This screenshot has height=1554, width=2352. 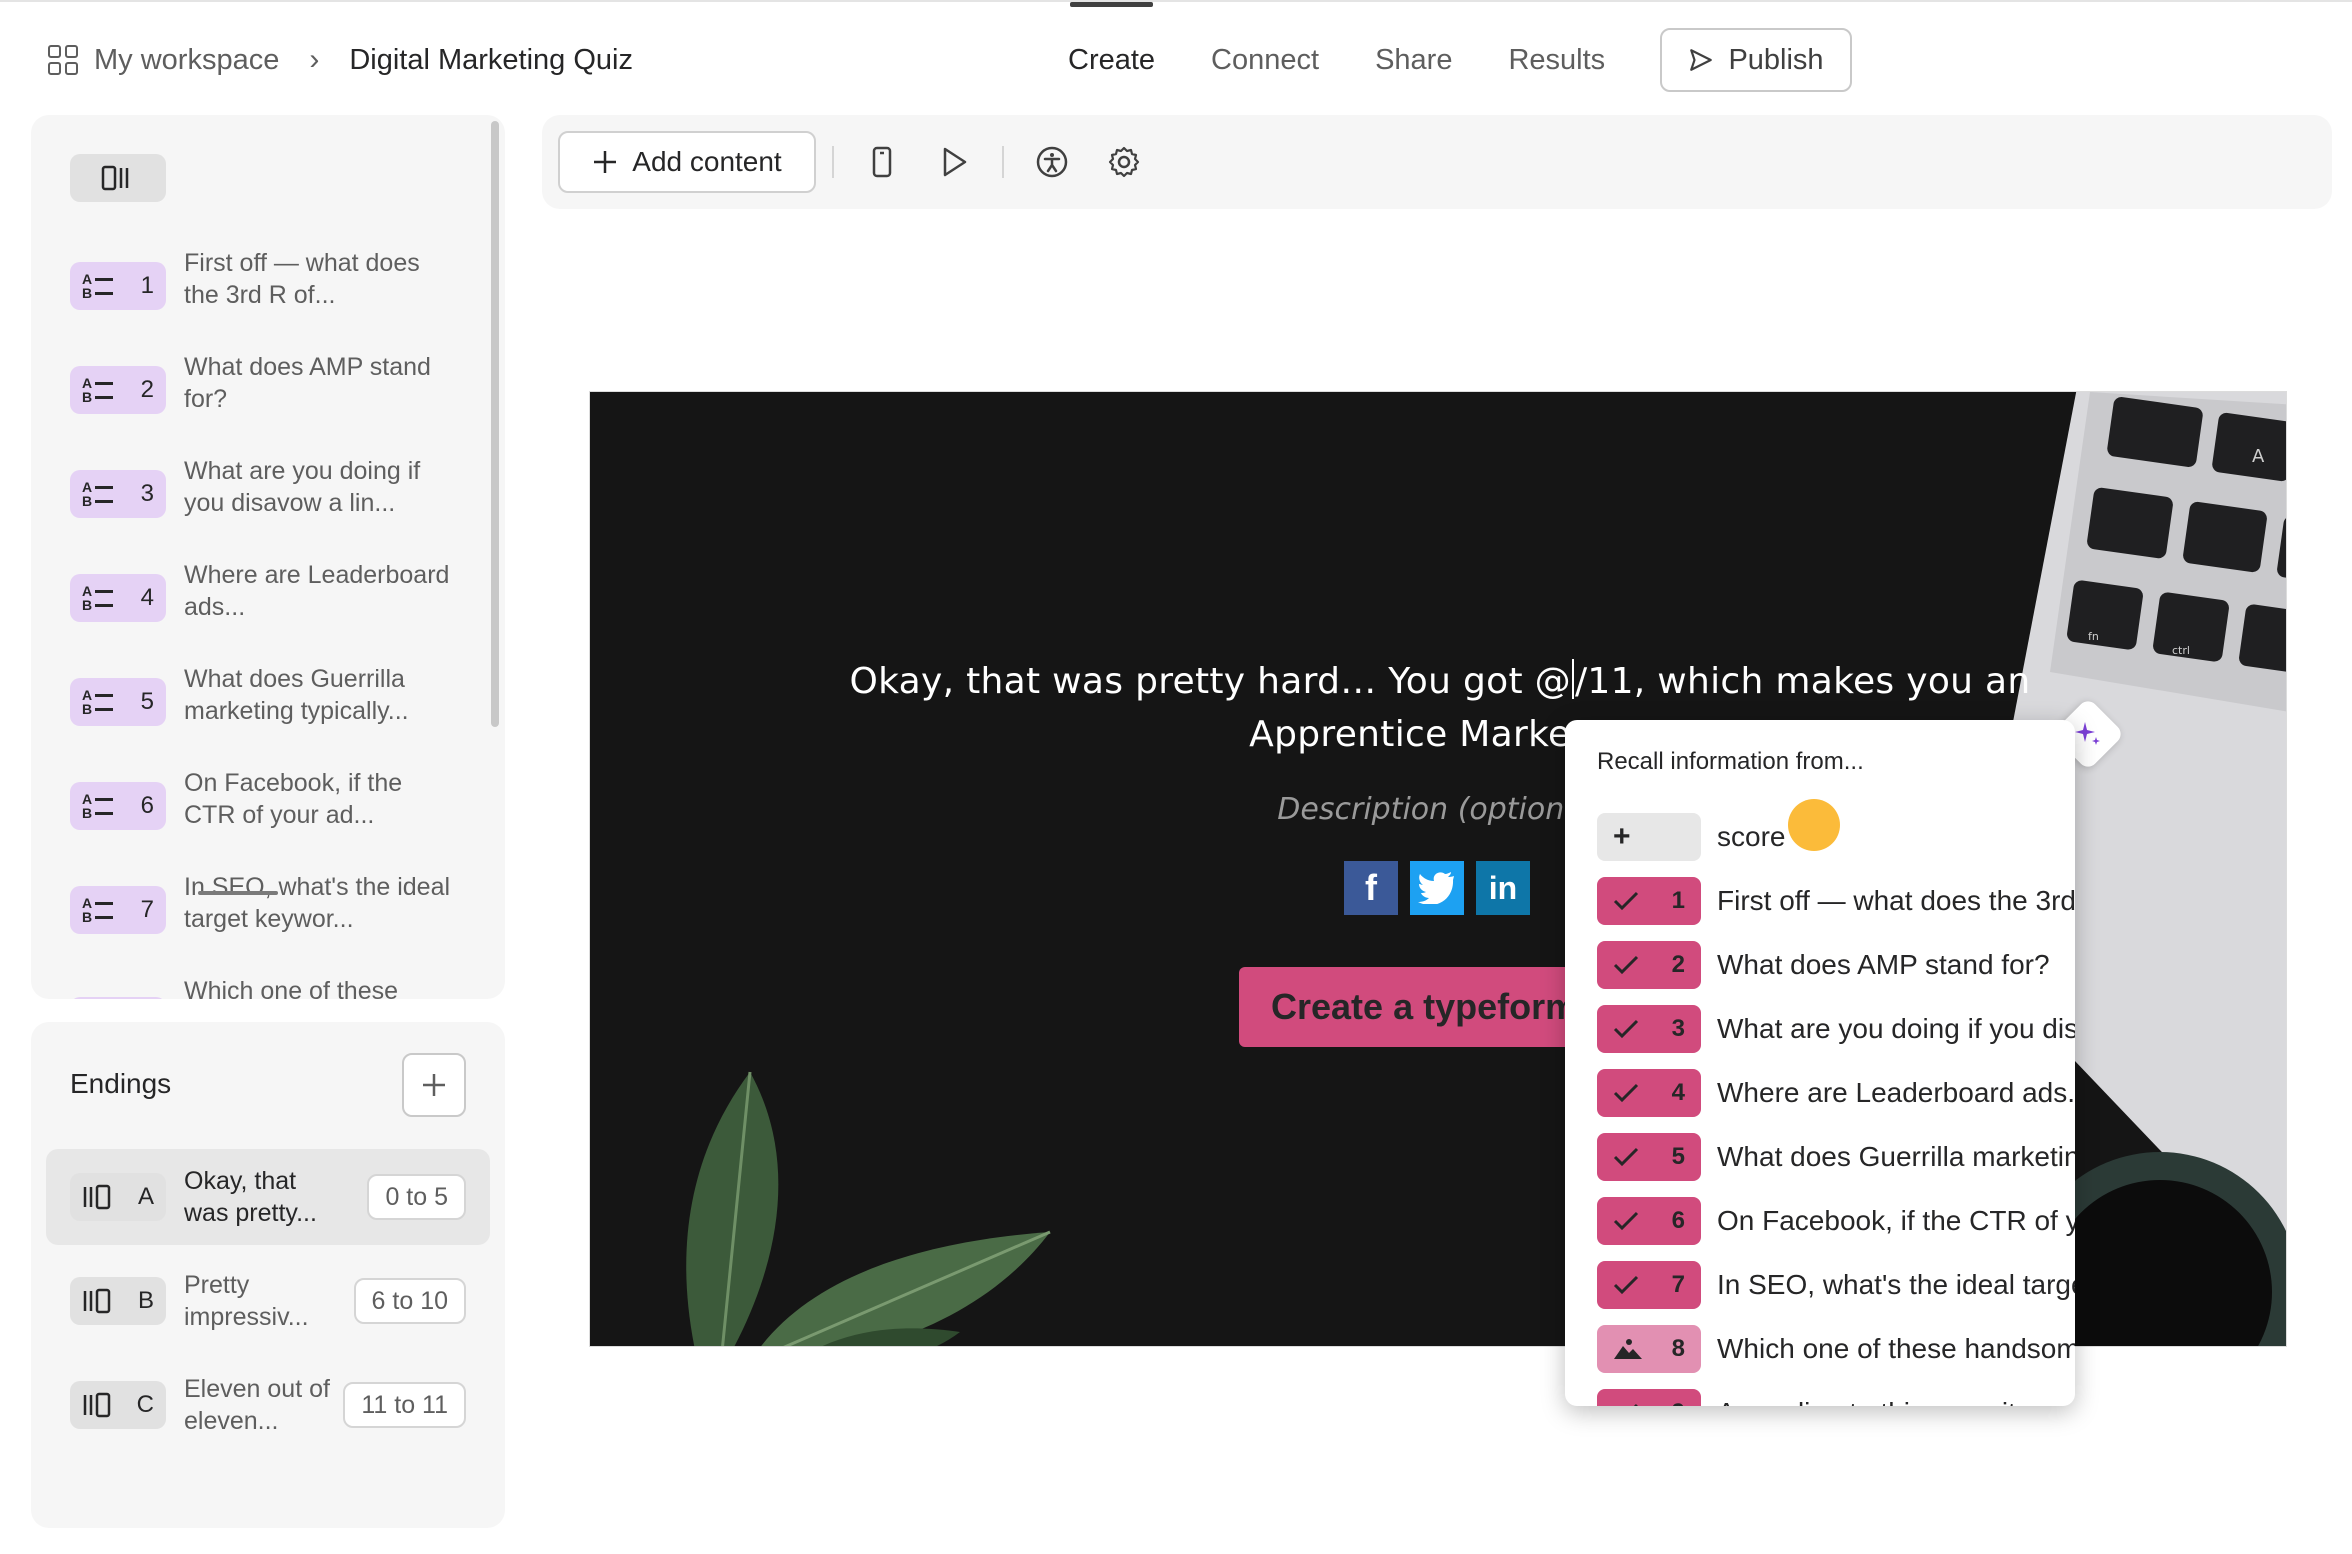 What do you see at coordinates (1701, 60) in the screenshot?
I see `send-icon` at bounding box center [1701, 60].